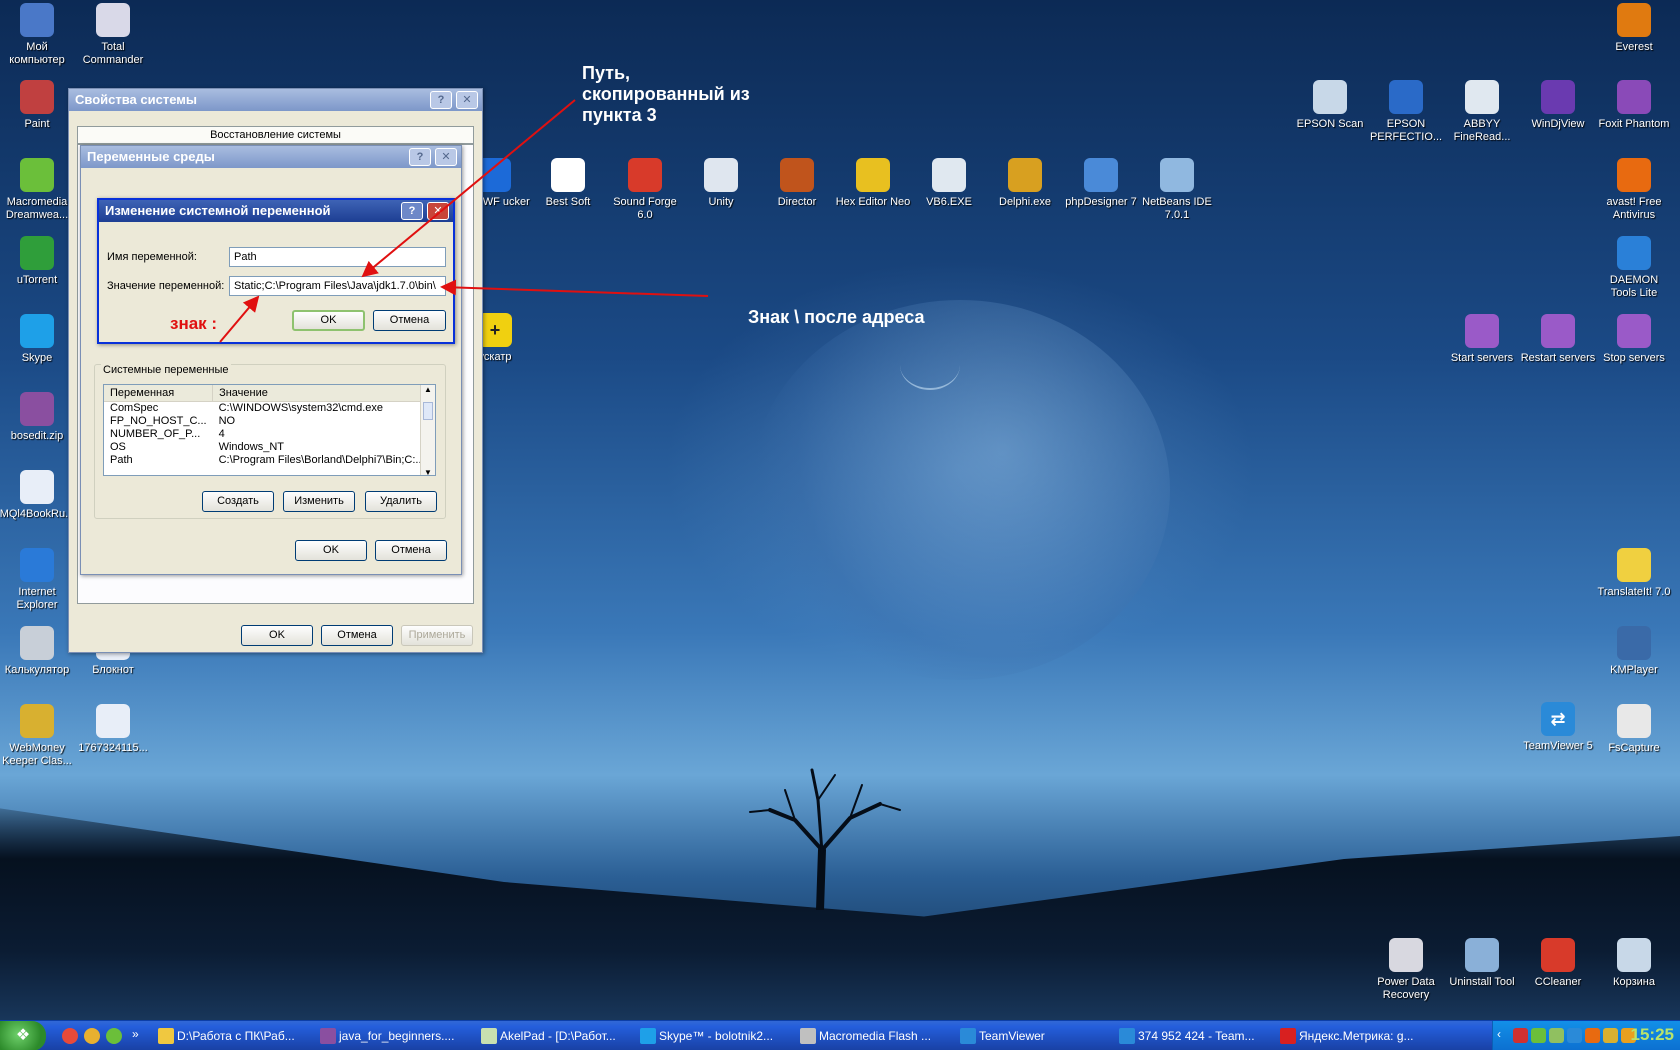 The height and width of the screenshot is (1050, 1680). What do you see at coordinates (70, 1036) in the screenshot?
I see `chrome-icon` at bounding box center [70, 1036].